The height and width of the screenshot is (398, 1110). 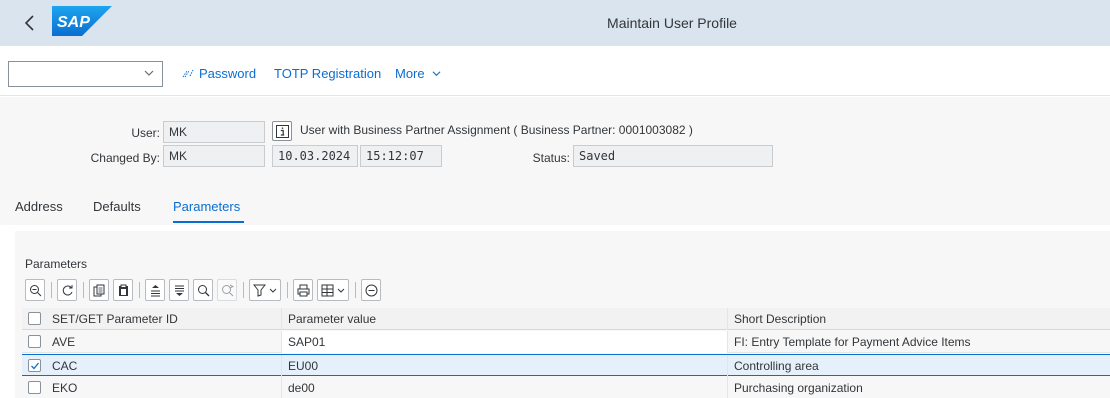 I want to click on more-button: More, so click(x=418, y=74).